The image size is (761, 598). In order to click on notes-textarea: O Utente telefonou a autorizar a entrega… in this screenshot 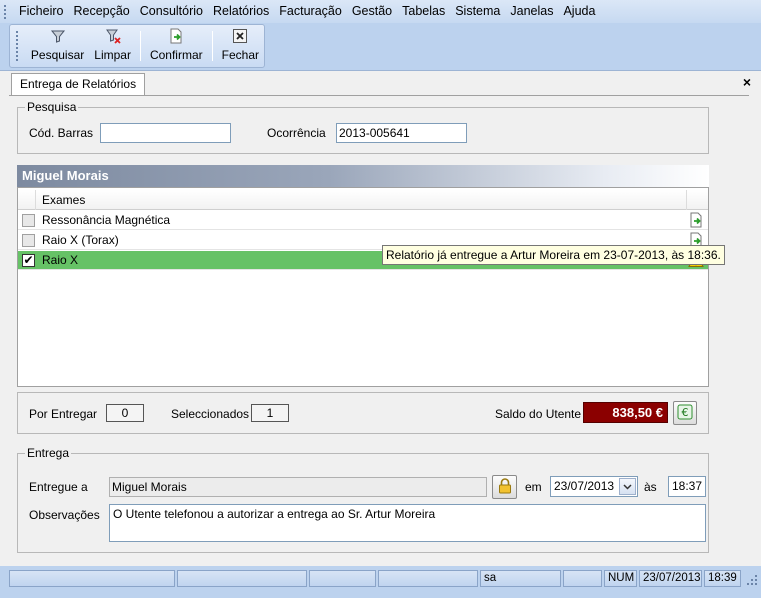, I will do `click(407, 523)`.